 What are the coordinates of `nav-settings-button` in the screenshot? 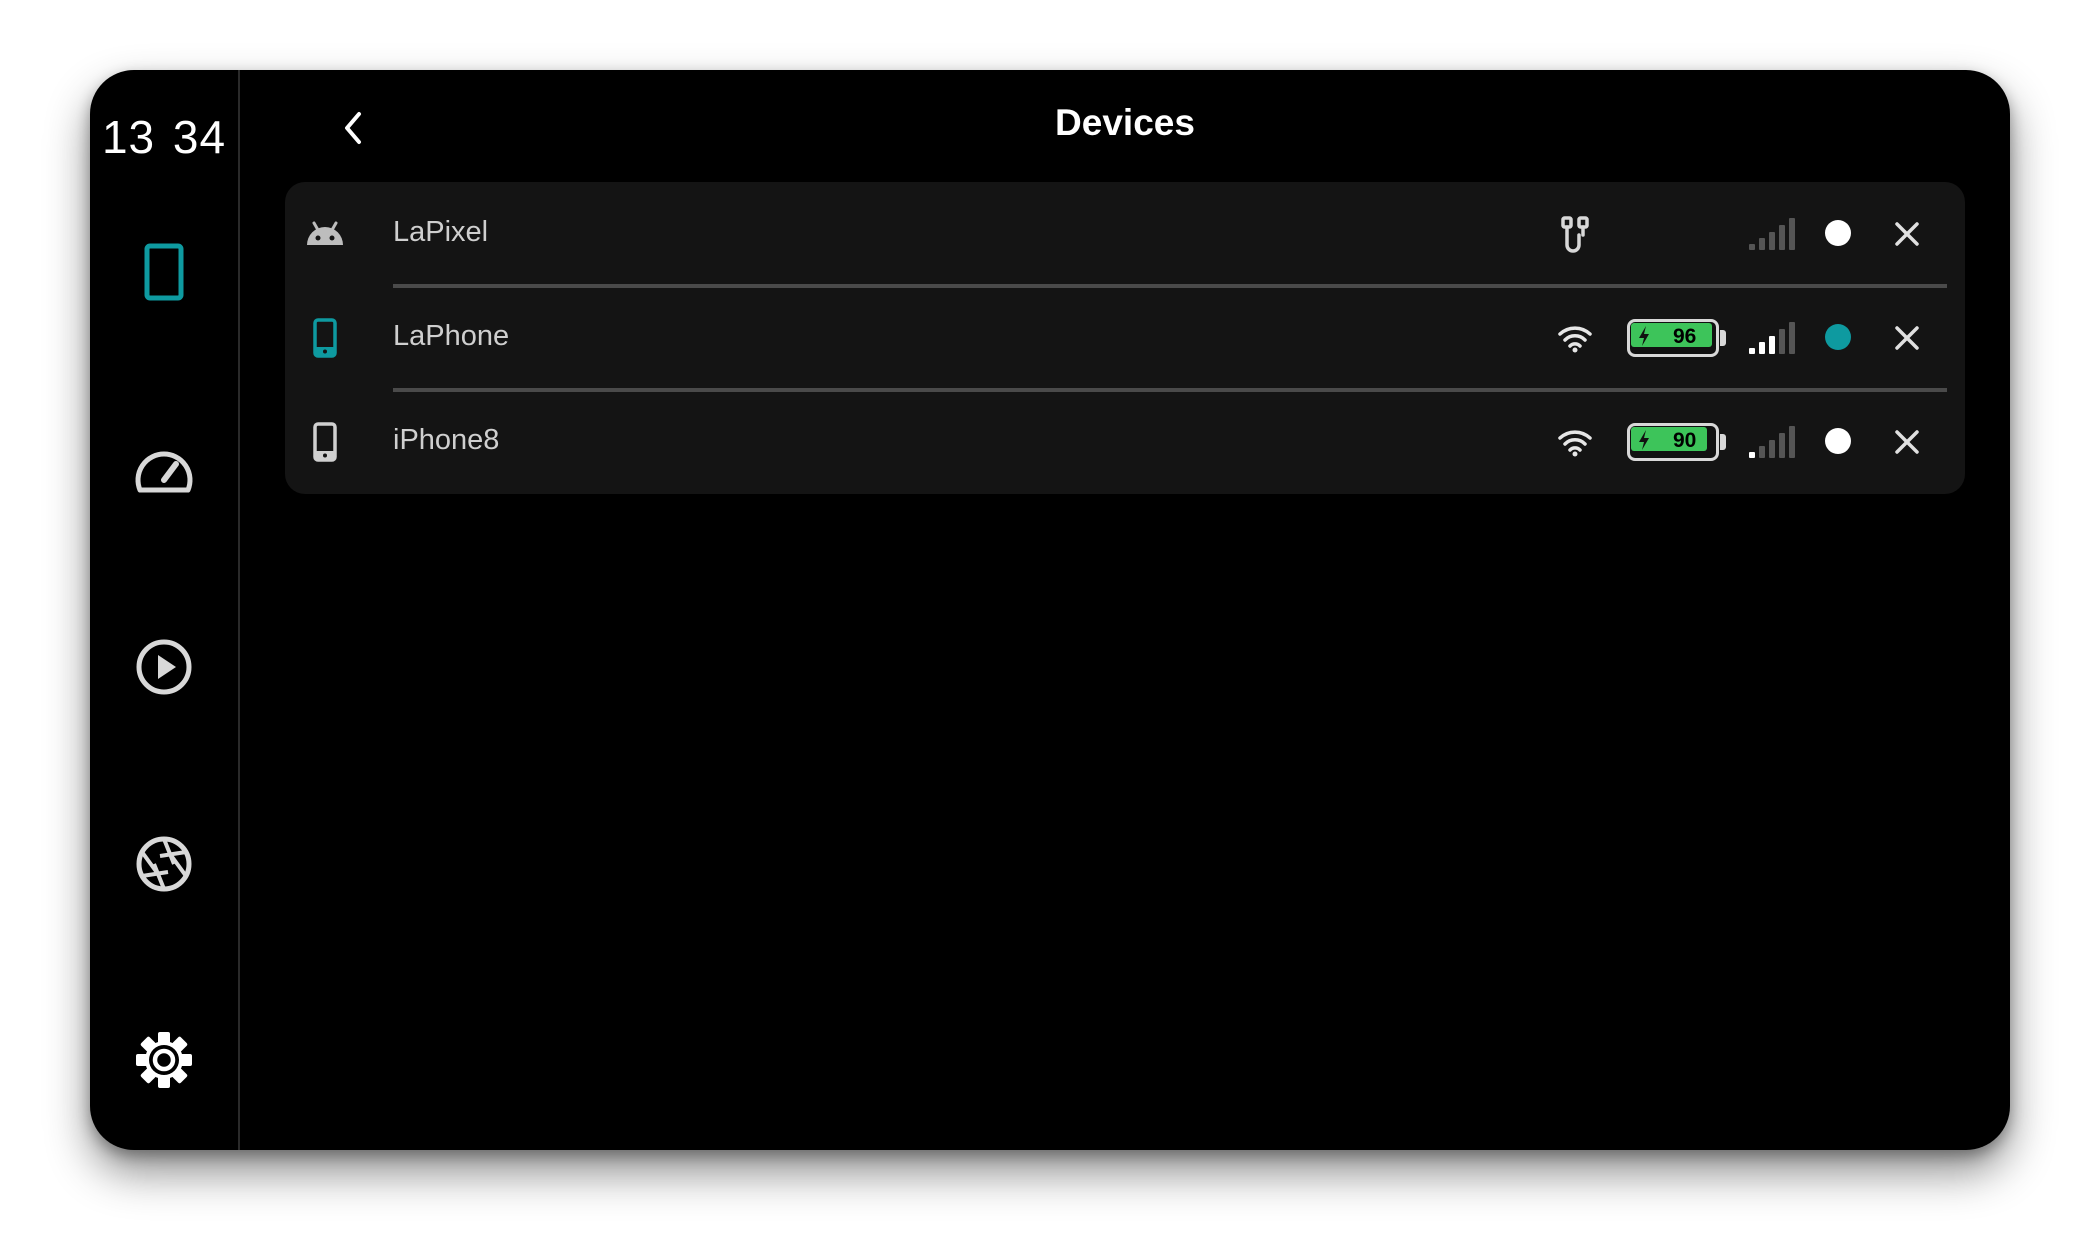 It's located at (164, 1060).